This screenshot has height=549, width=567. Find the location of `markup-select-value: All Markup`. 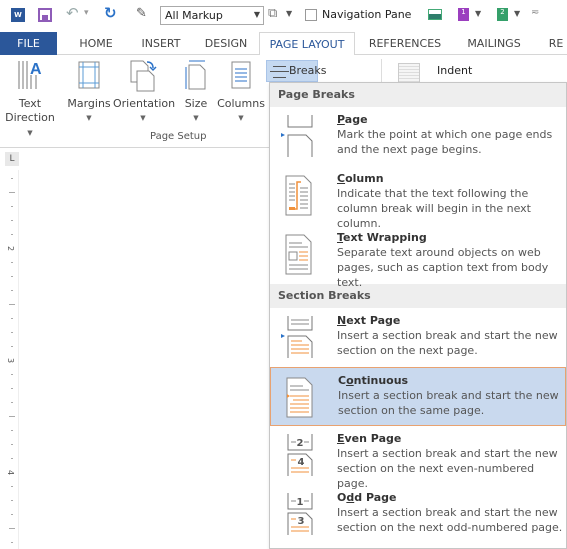

markup-select-value: All Markup is located at coordinates (194, 15).